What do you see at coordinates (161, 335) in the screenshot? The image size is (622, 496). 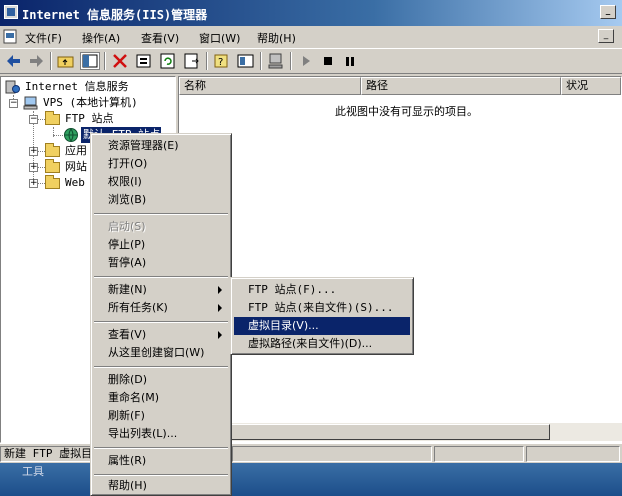 I see `menu-item-view: 查看(V)` at bounding box center [161, 335].